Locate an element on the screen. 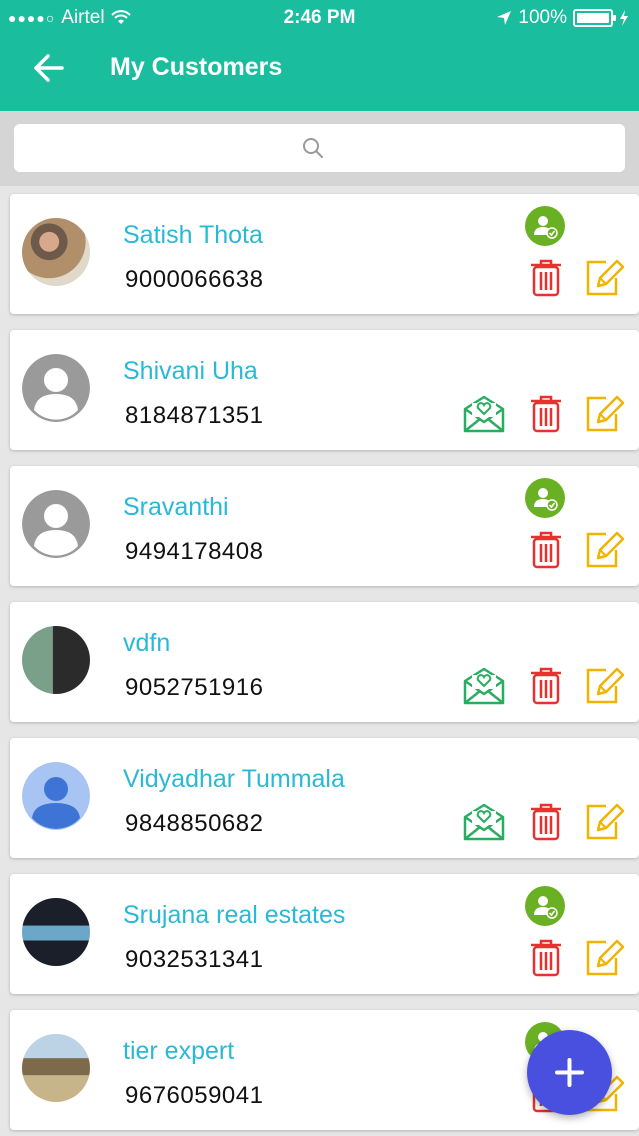  customer-phone: 9848850682 is located at coordinates (194, 823).